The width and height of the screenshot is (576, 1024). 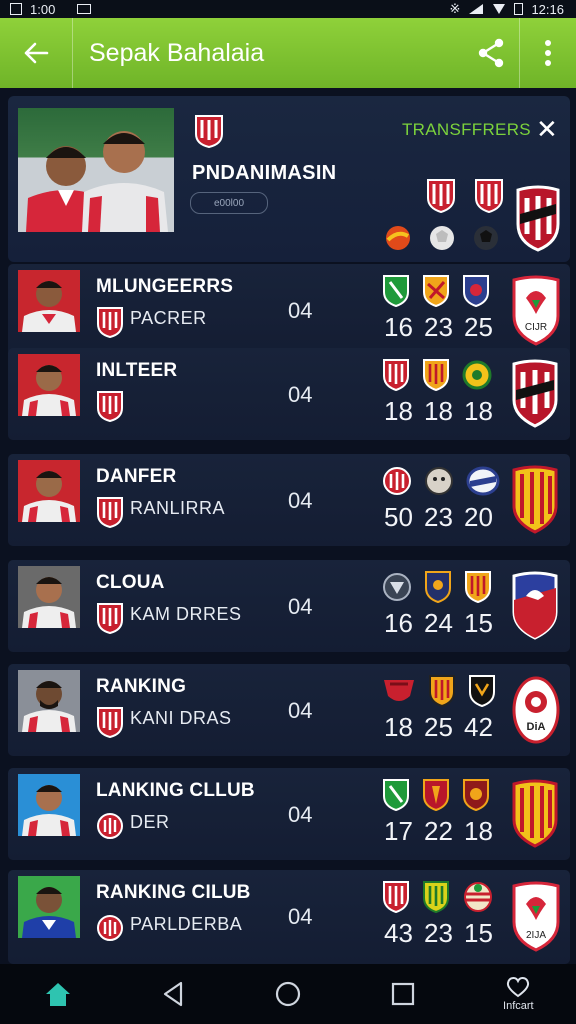 What do you see at coordinates (478, 517) in the screenshot?
I see `stat-value: 20` at bounding box center [478, 517].